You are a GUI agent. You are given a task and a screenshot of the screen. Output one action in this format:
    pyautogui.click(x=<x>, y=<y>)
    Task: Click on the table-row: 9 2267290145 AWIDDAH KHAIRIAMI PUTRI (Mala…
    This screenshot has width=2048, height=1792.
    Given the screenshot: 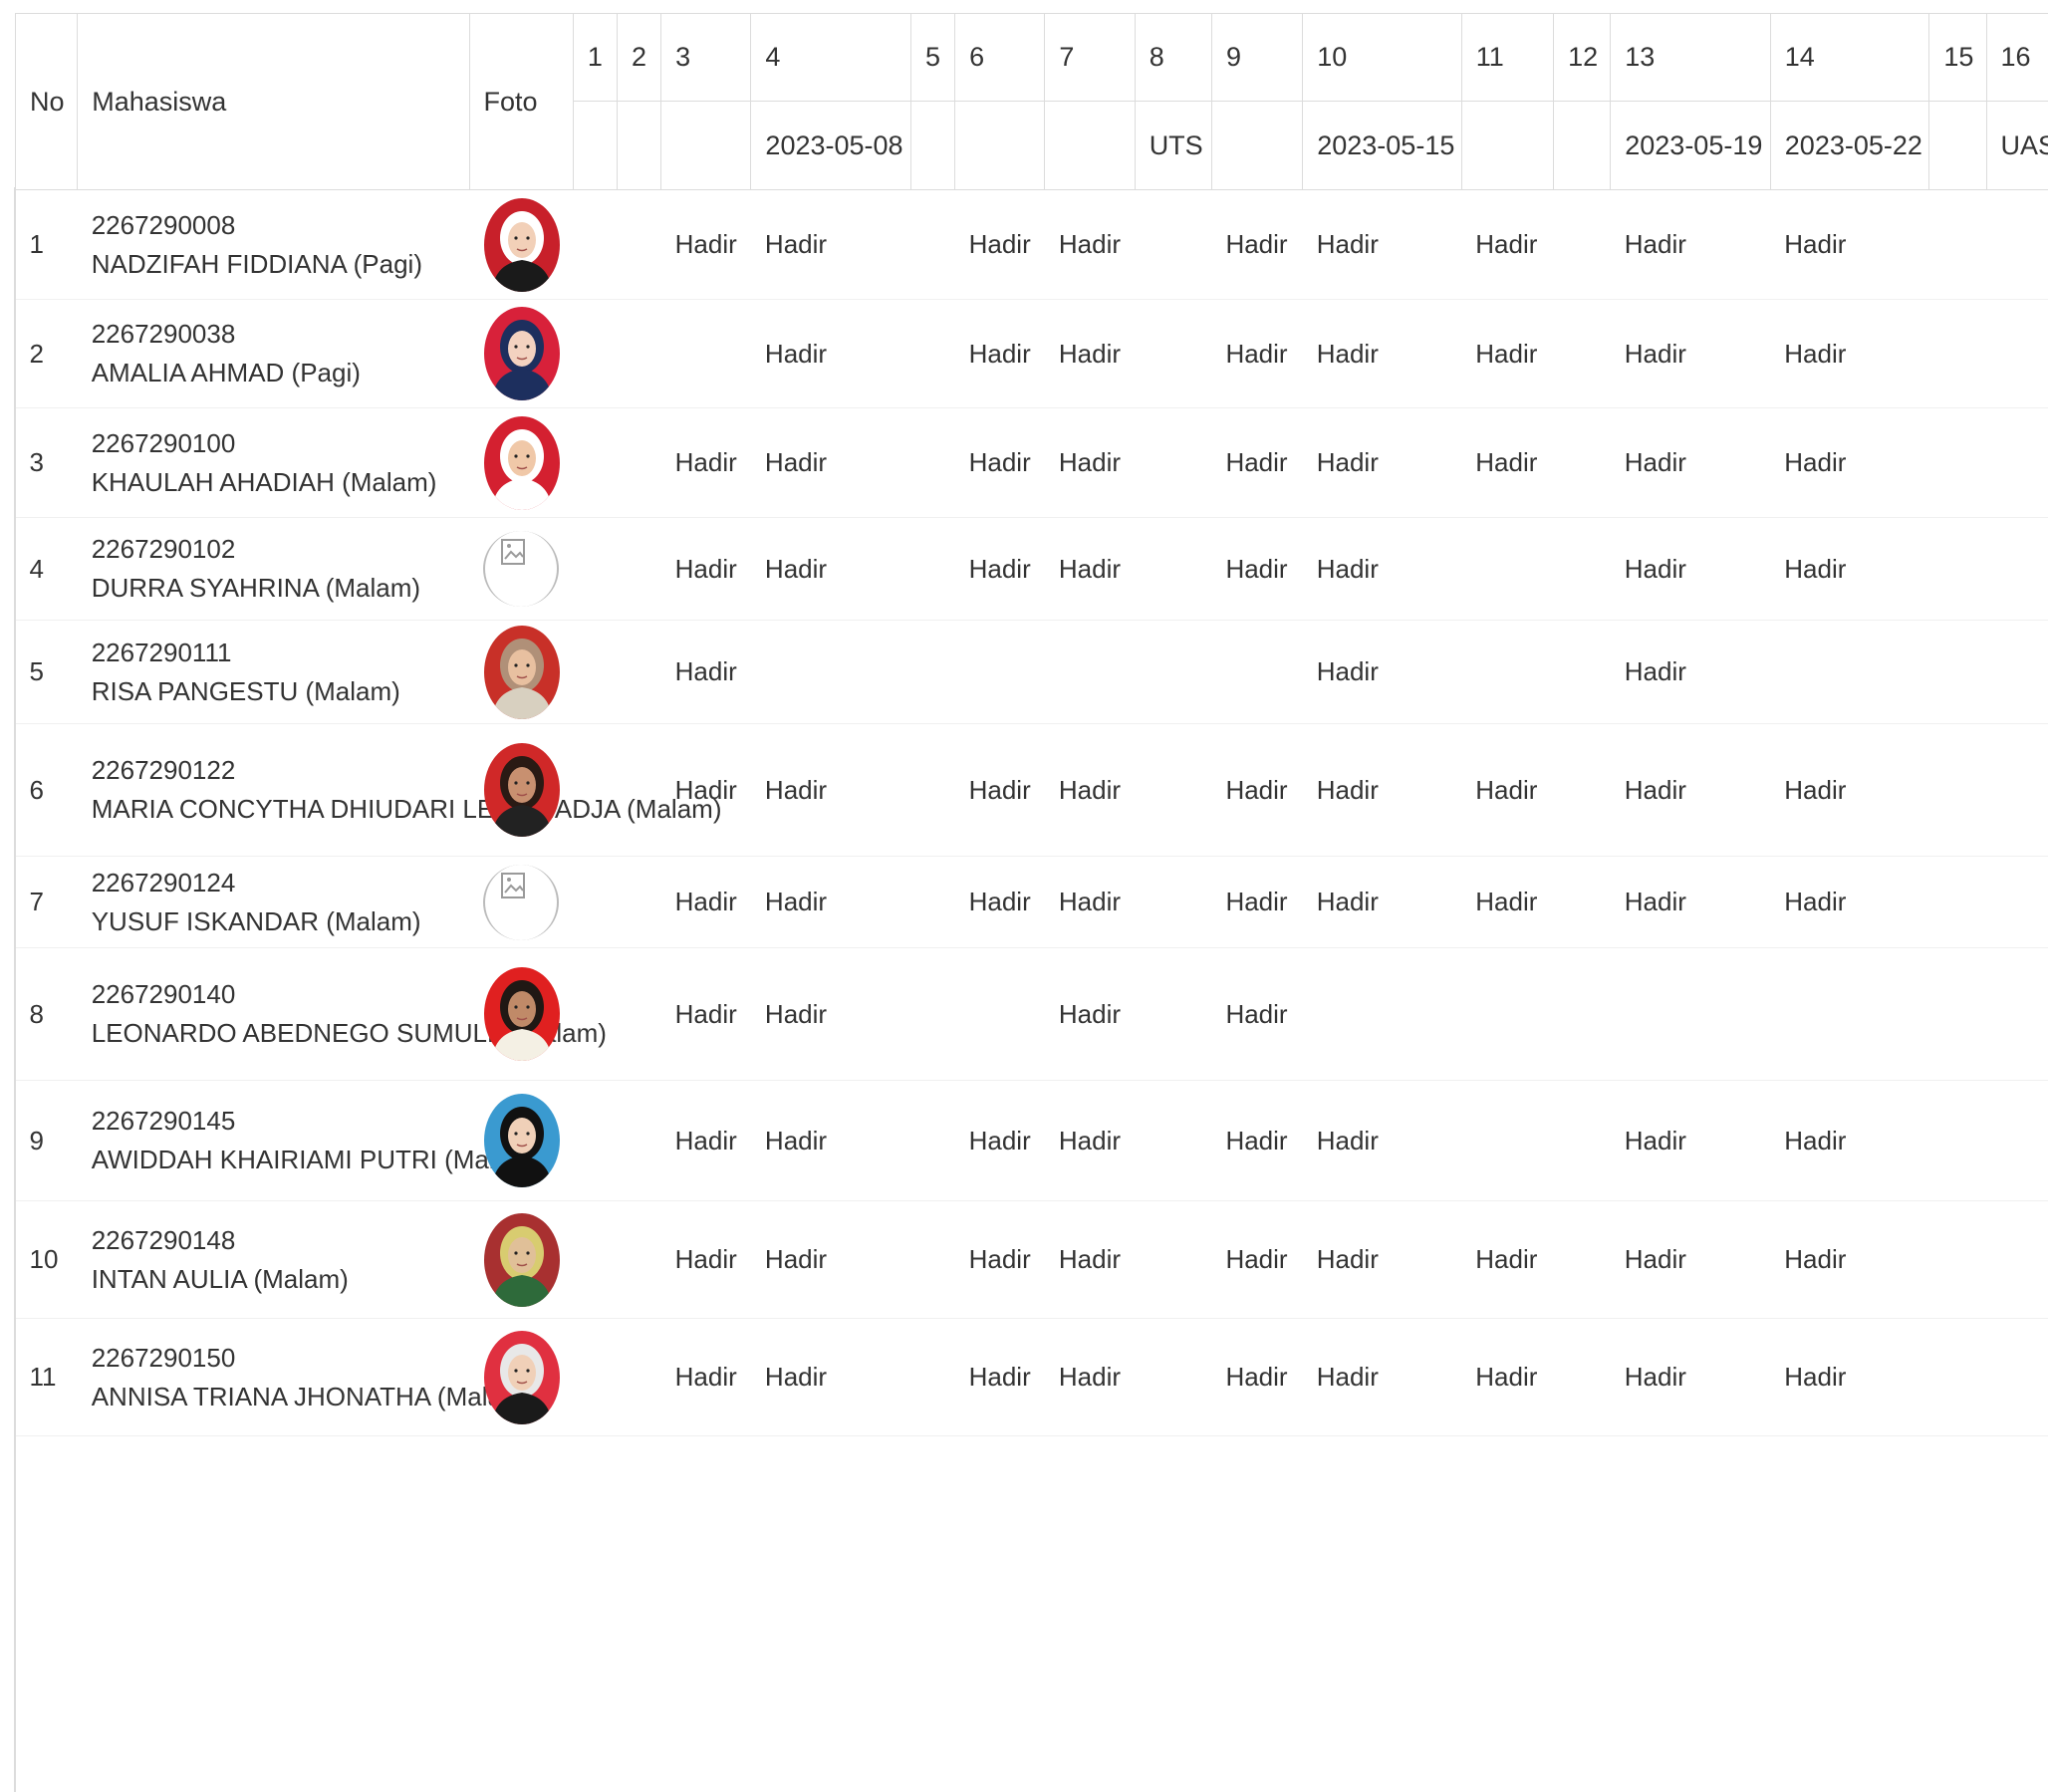 What is the action you would take?
    pyautogui.click(x=1031, y=1141)
    